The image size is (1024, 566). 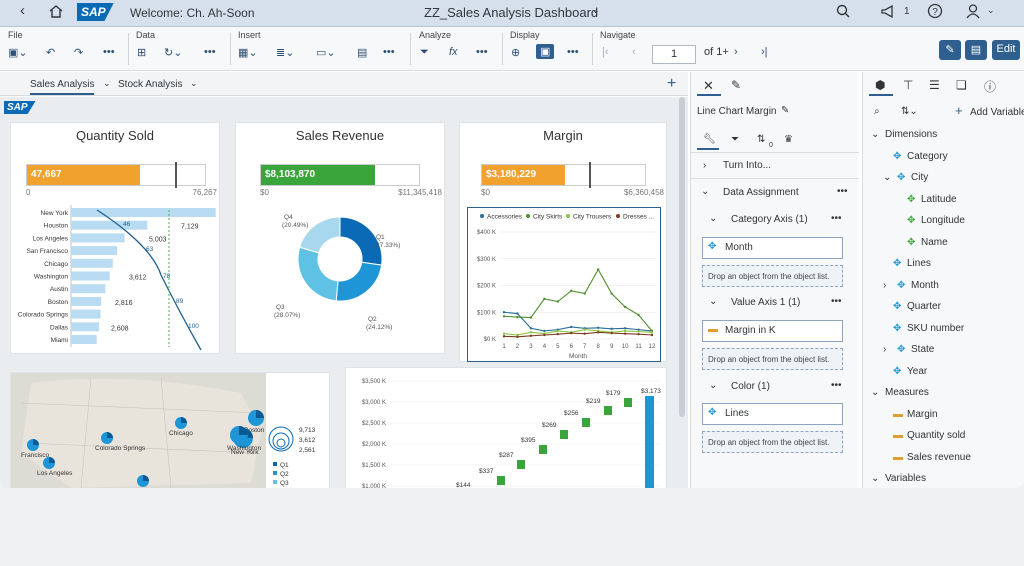 I want to click on tree-item: SKU number, so click(x=935, y=328).